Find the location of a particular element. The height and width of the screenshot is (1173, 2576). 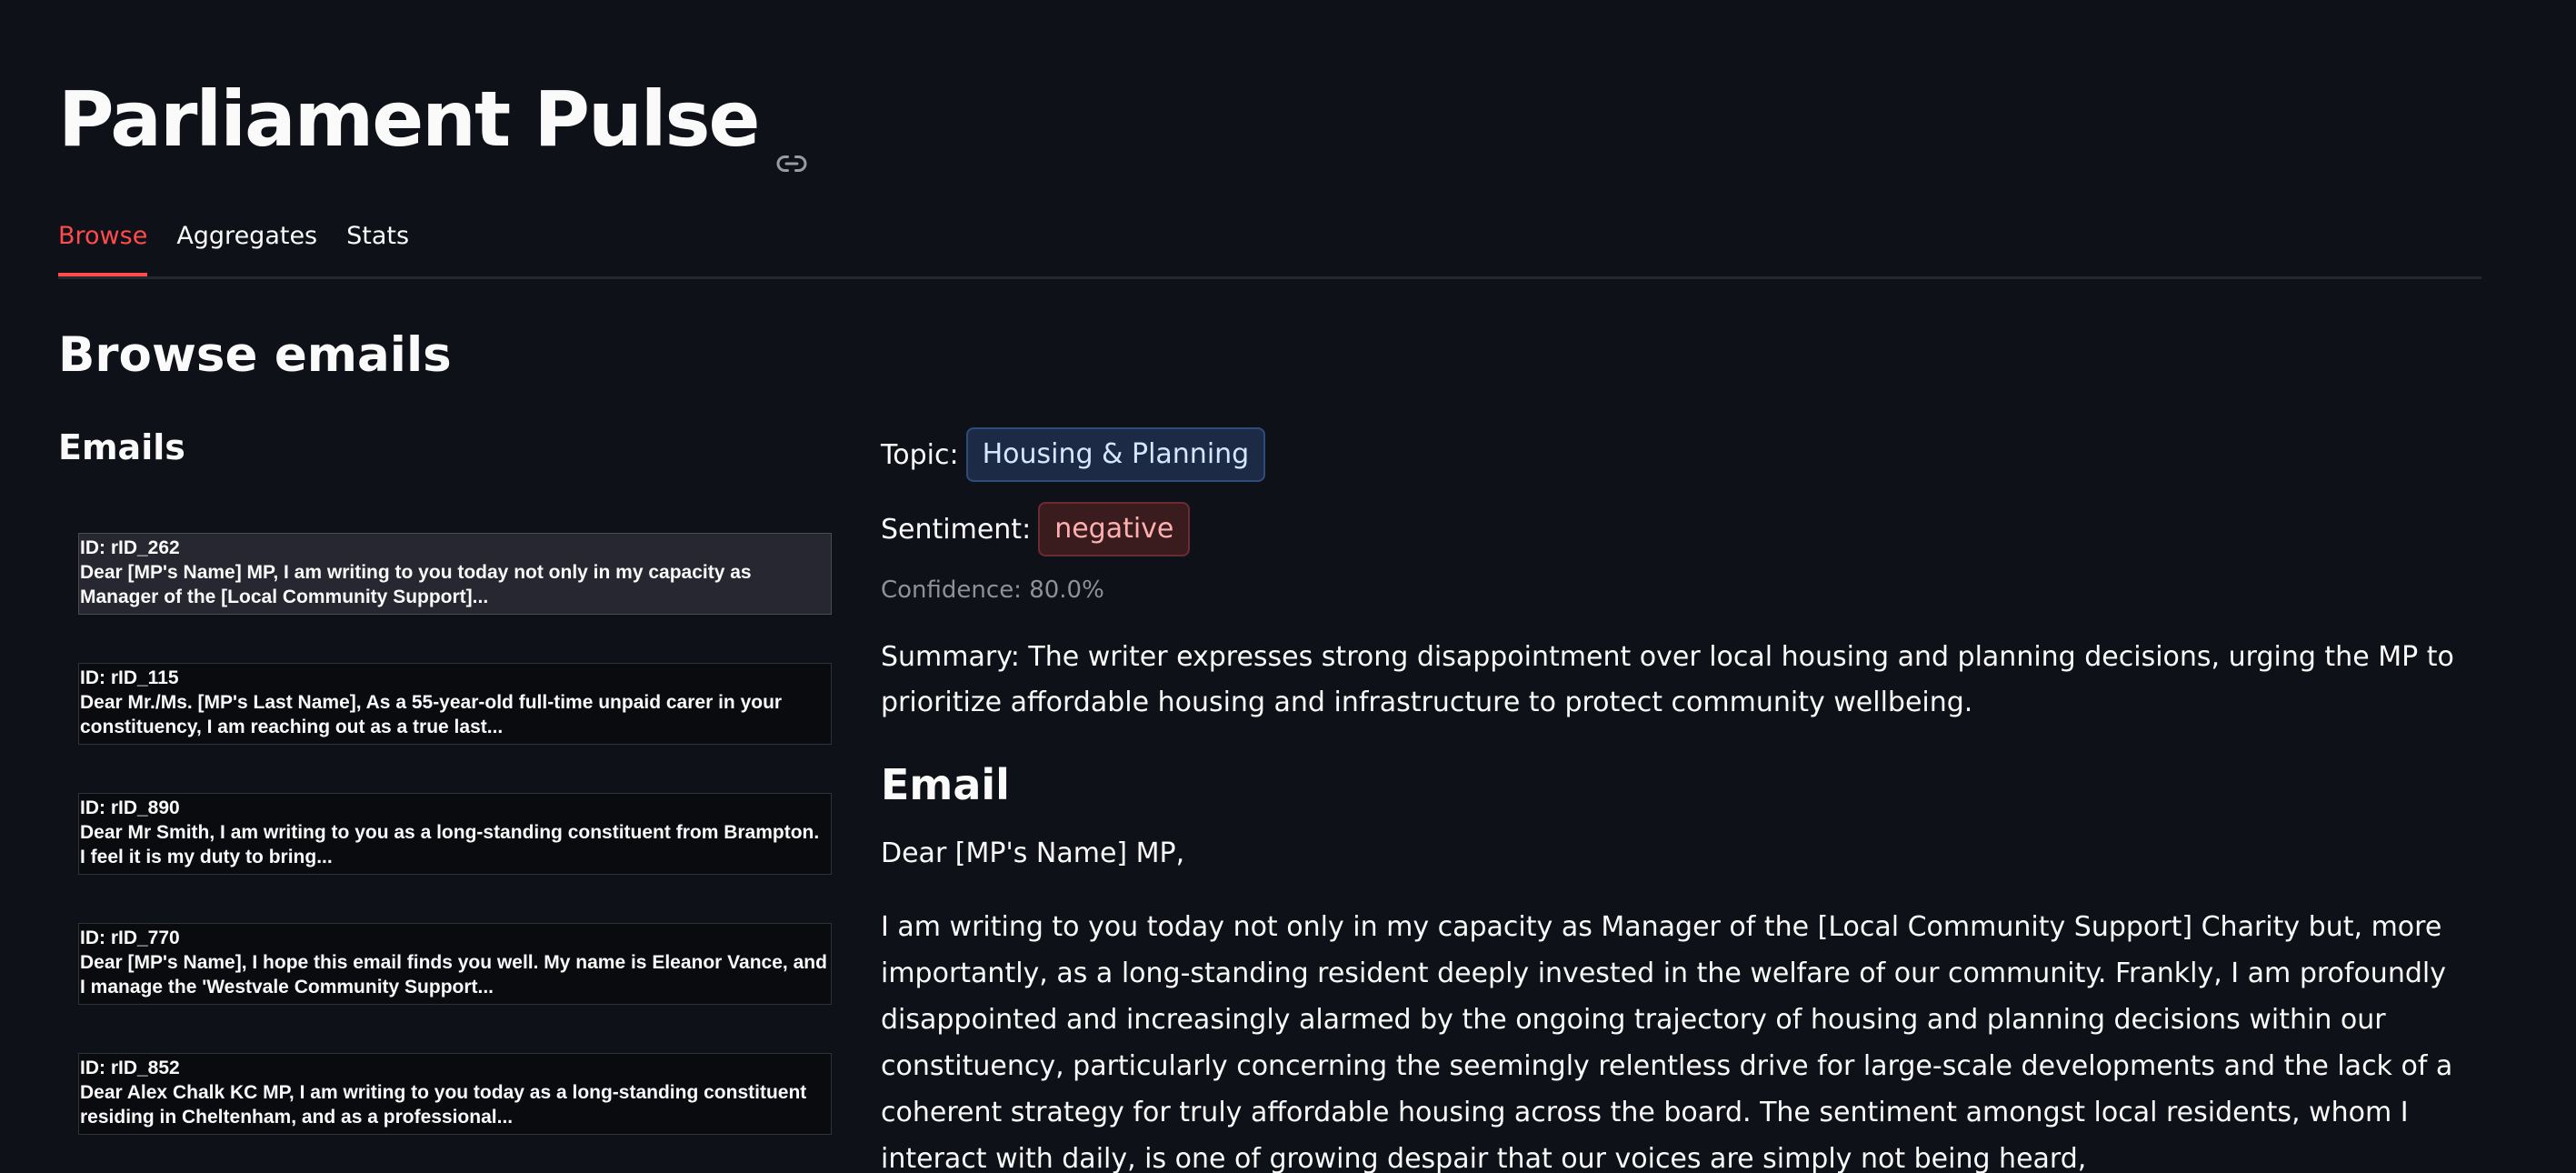

email-id: ID: rID_890 is located at coordinates (130, 807).